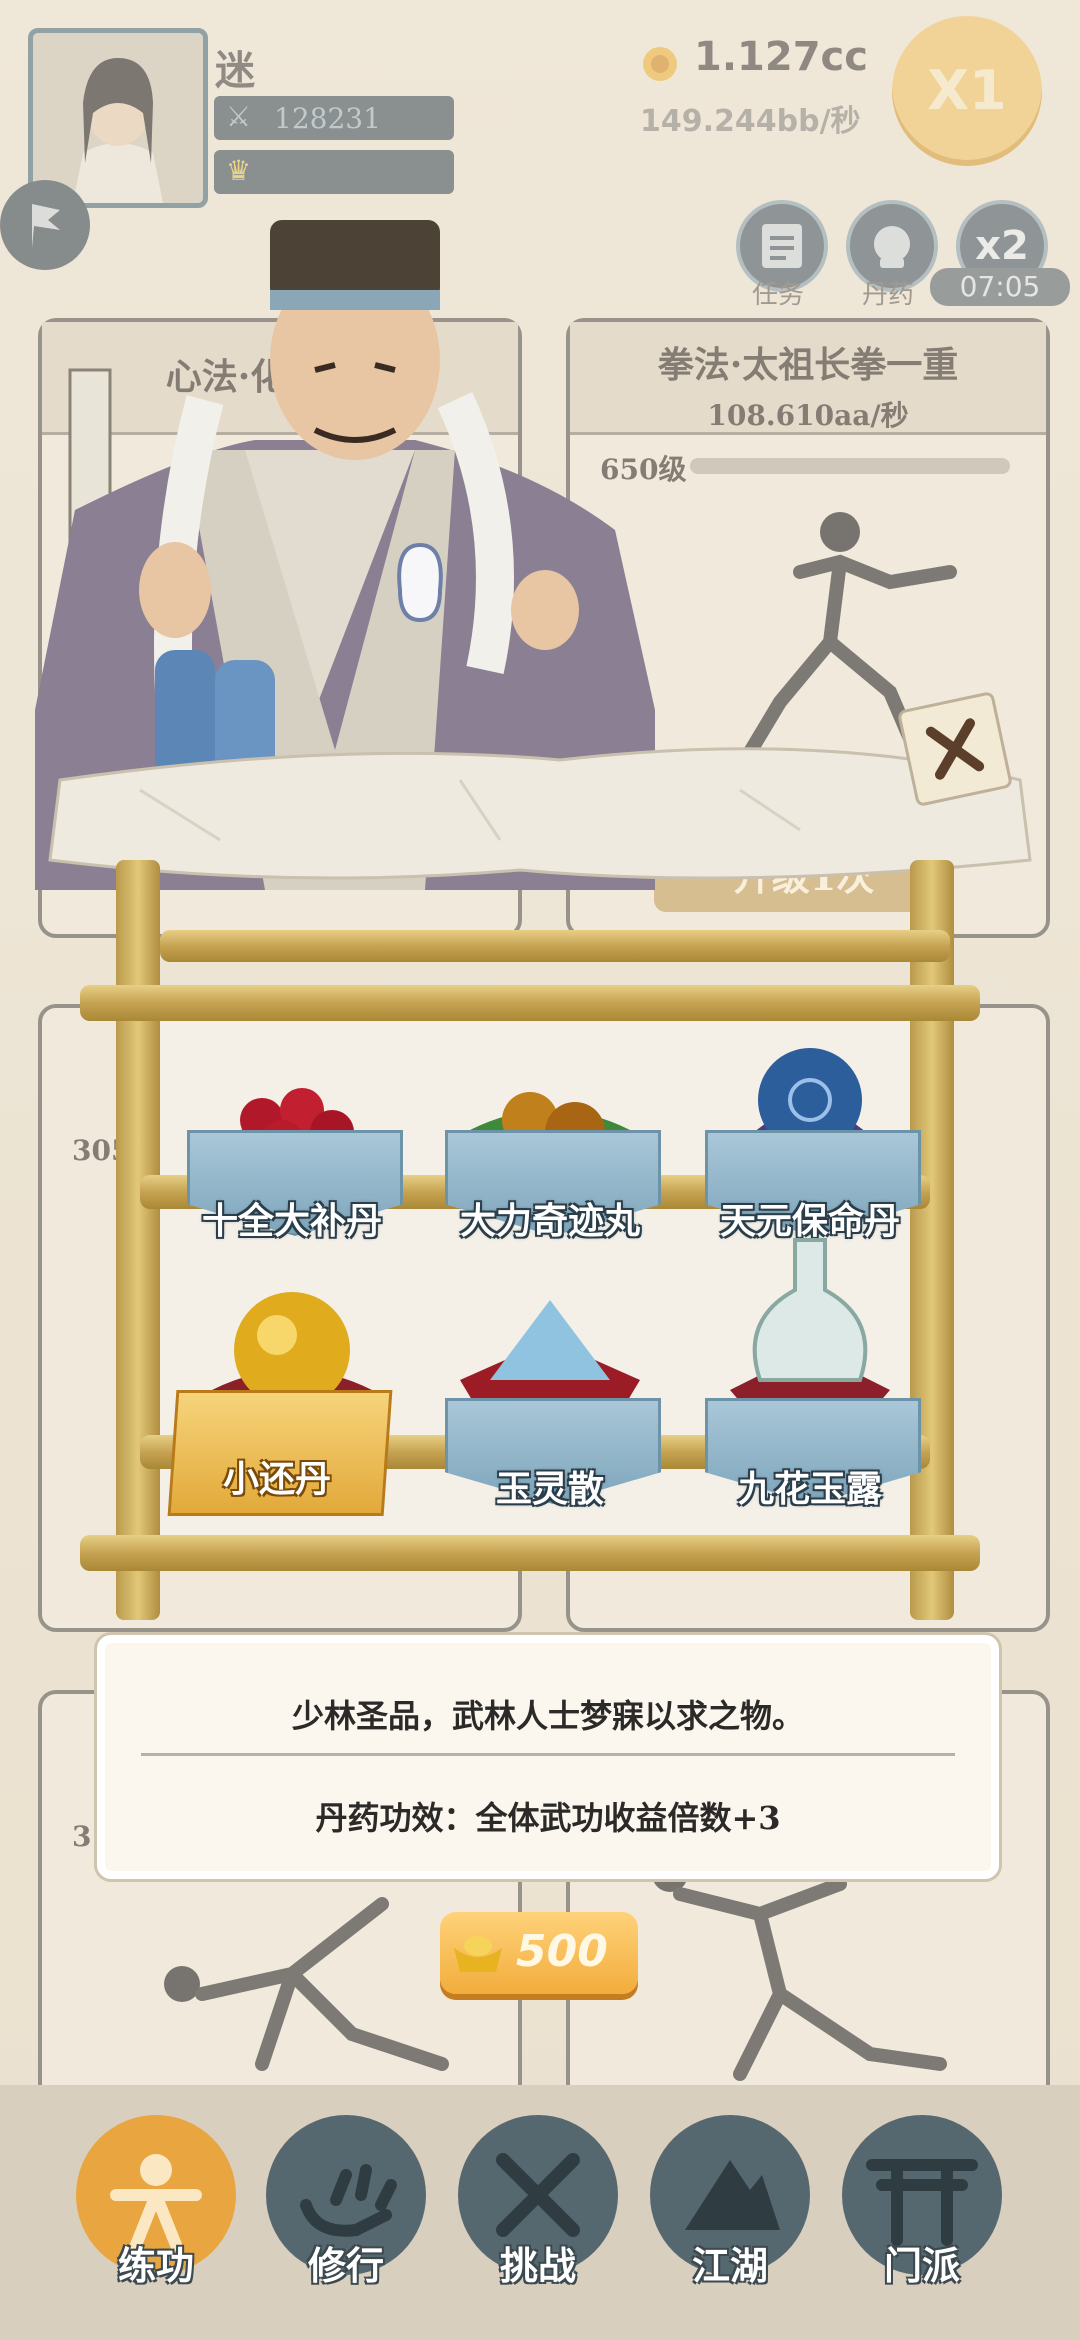  I want to click on price-value: 500, so click(562, 1951).